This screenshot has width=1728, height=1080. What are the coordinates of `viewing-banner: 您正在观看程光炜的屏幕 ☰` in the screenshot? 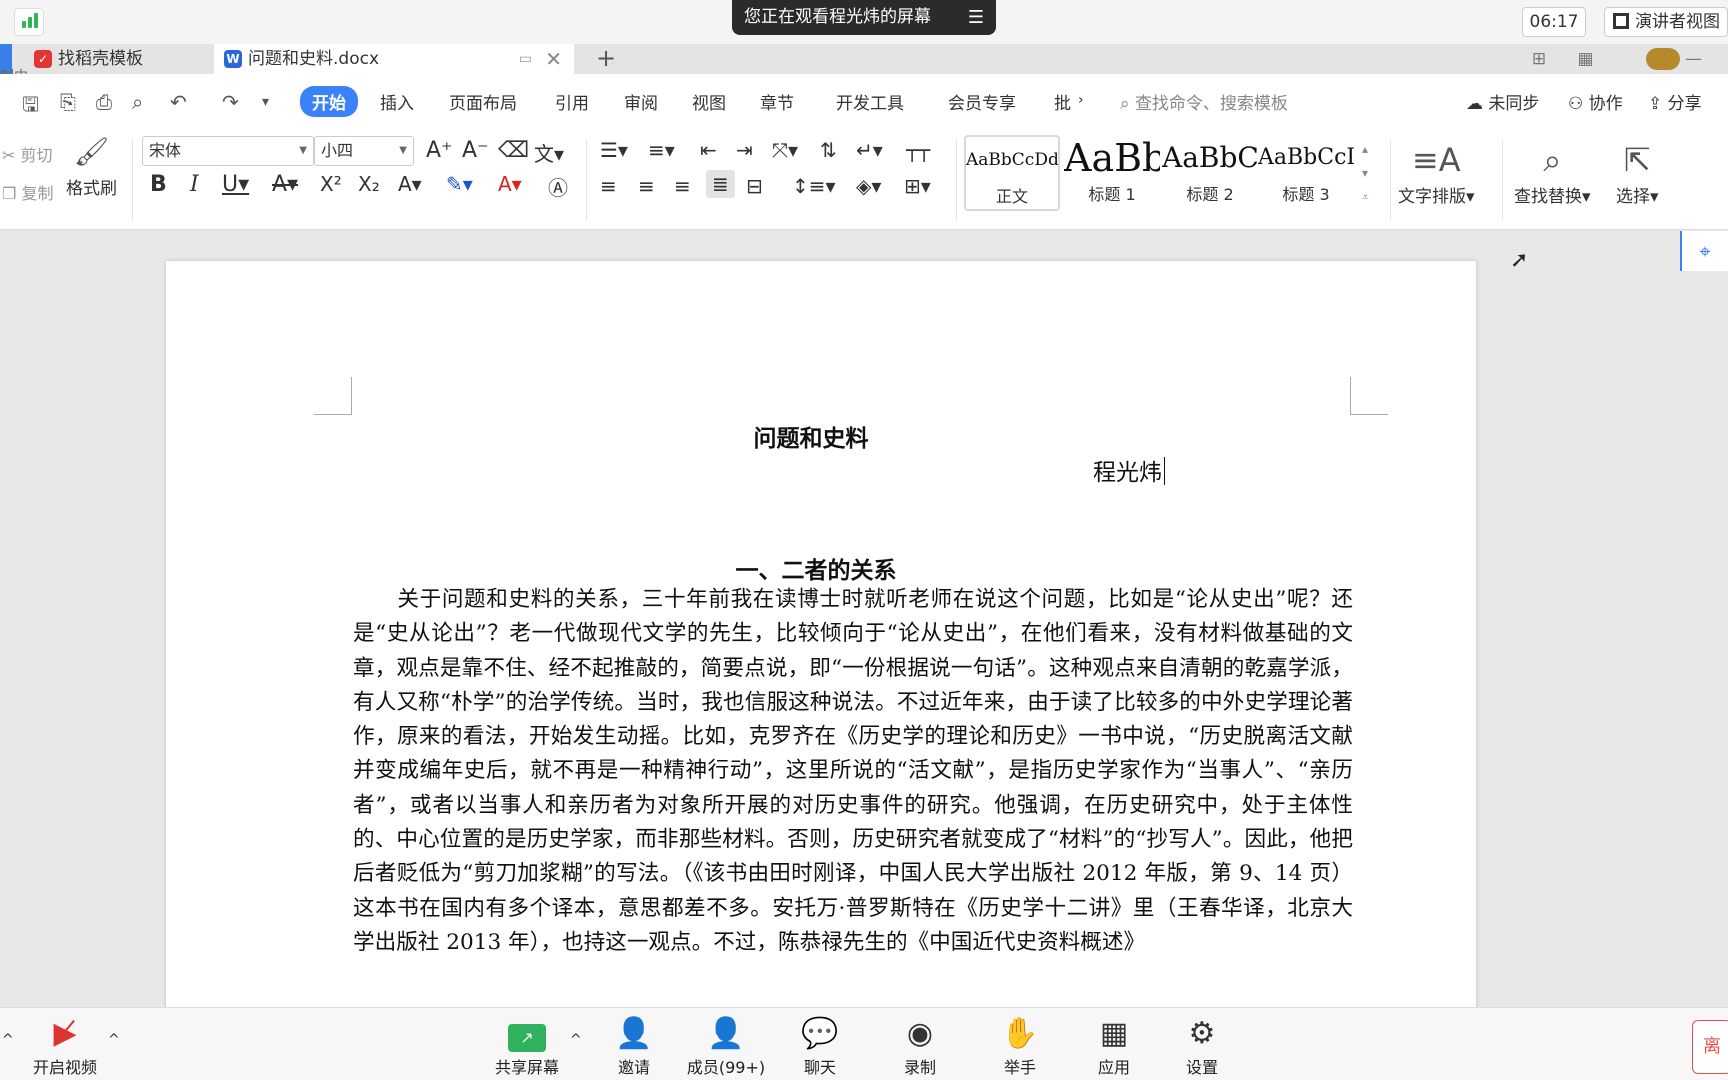 It's located at (864, 17).